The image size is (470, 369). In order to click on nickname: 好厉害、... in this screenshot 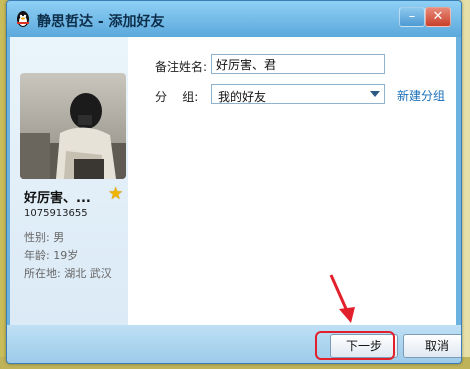, I will do `click(57, 198)`.